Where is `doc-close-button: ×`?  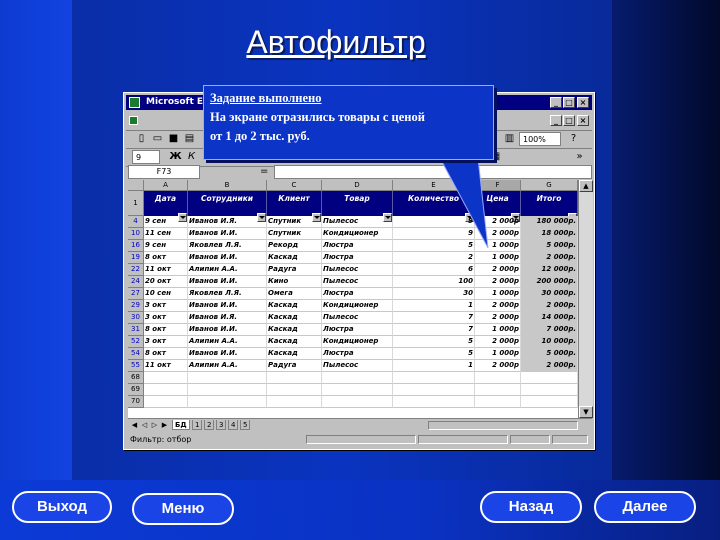
doc-close-button: × is located at coordinates (583, 120).